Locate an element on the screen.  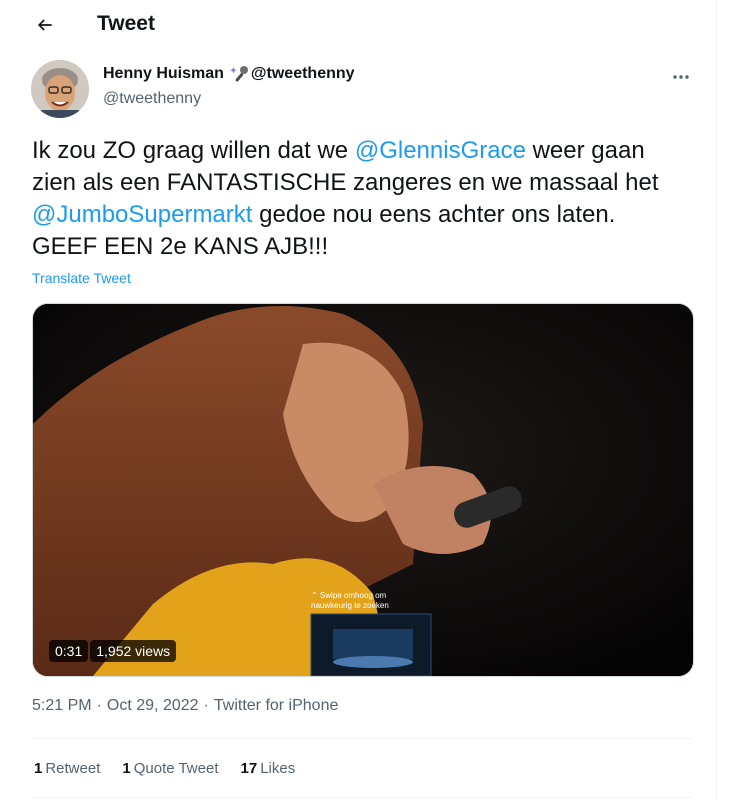
more-button is located at coordinates (681, 77).